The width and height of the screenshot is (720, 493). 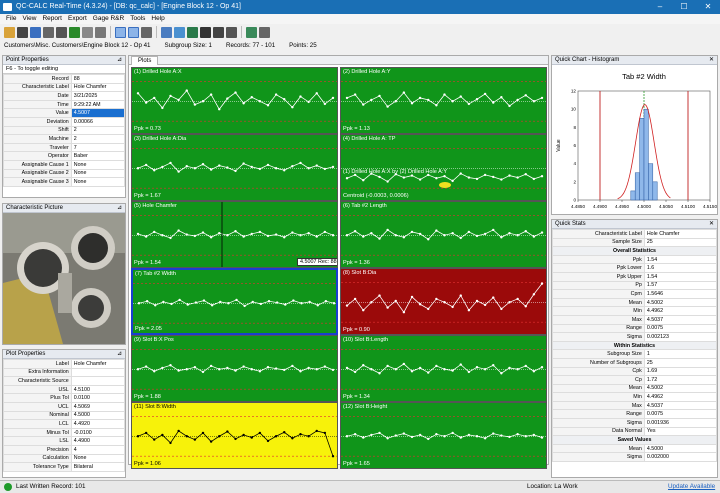 What do you see at coordinates (684, 7) in the screenshot?
I see `maximize-icon: ☐` at bounding box center [684, 7].